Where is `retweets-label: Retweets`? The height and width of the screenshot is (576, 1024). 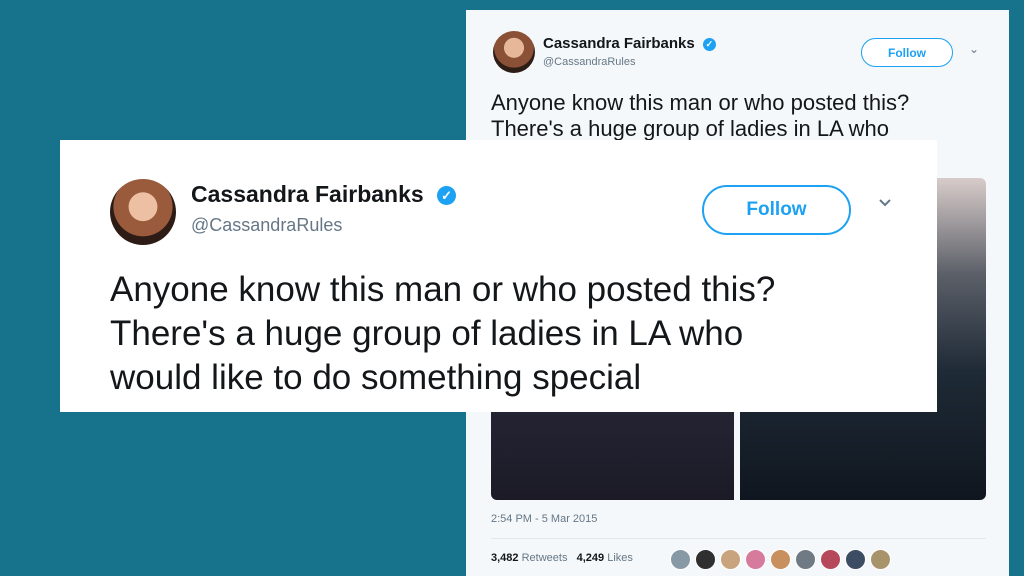
retweets-label: Retweets is located at coordinates (544, 558).